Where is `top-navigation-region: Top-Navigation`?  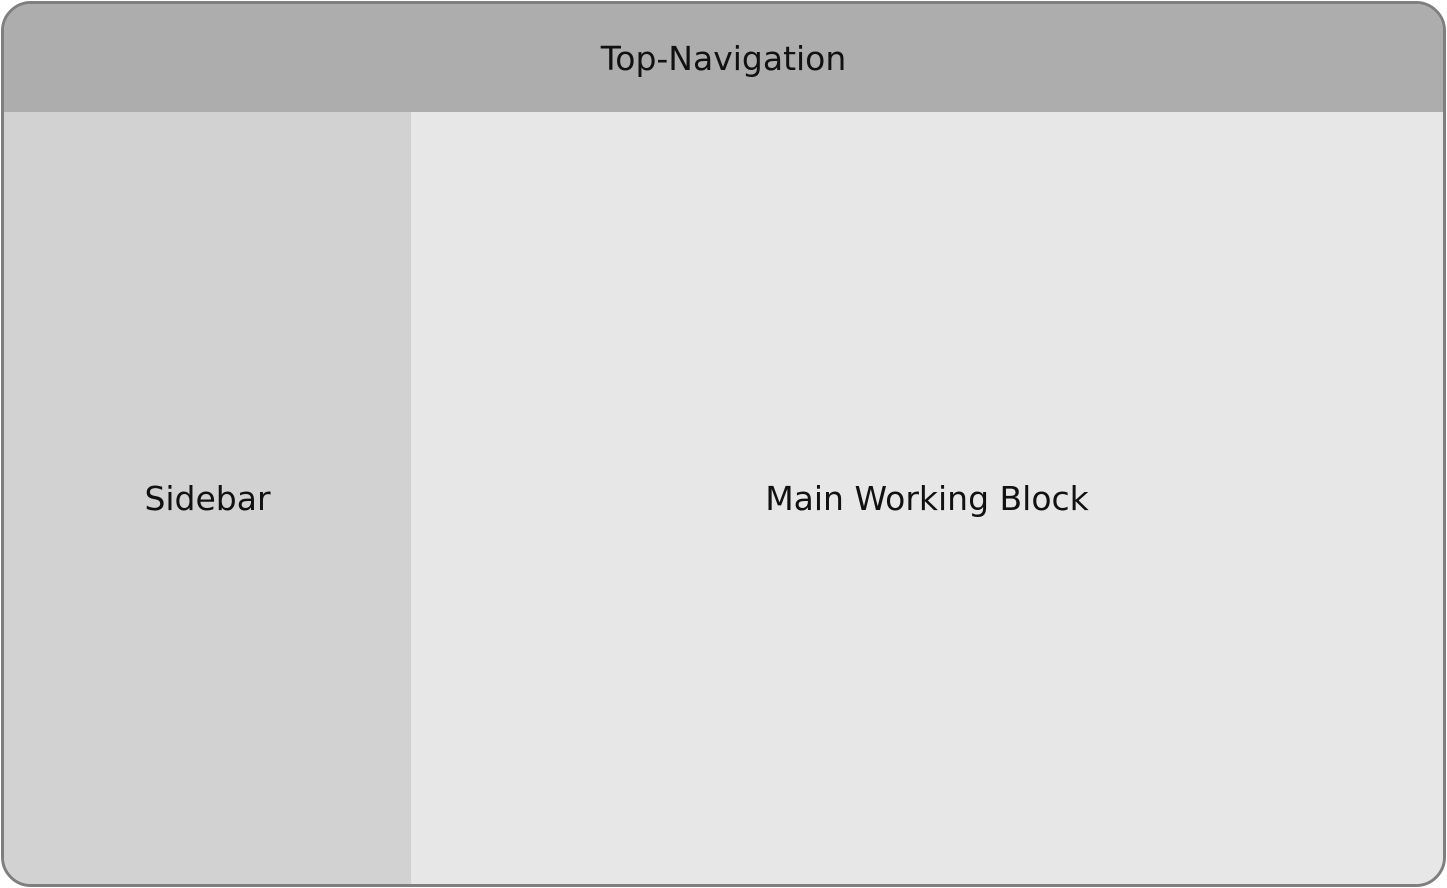
top-navigation-region: Top-Navigation is located at coordinates (723, 58).